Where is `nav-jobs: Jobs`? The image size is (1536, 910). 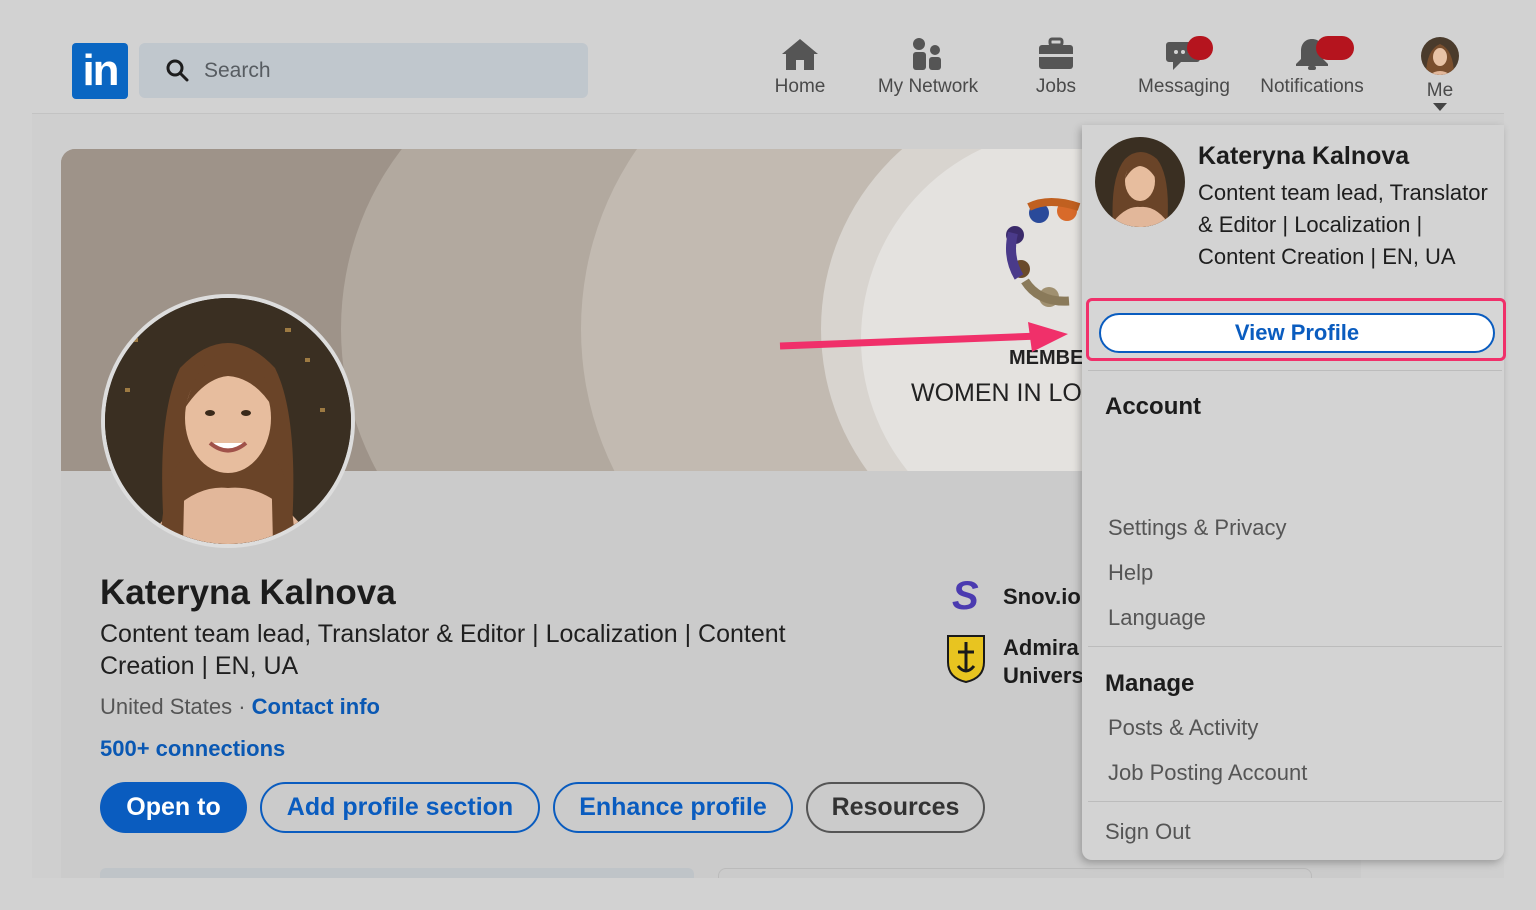
nav-jobs: Jobs is located at coordinates (1056, 67).